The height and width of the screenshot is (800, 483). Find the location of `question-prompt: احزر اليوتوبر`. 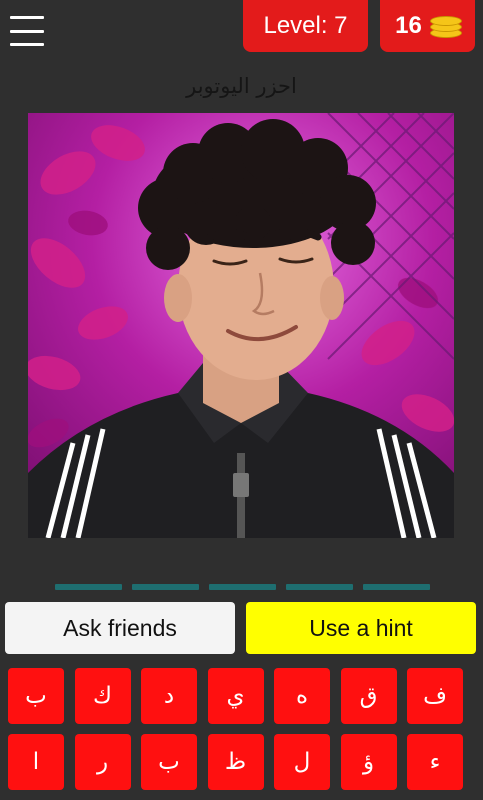

question-prompt: احزر اليوتوبر is located at coordinates (241, 86).